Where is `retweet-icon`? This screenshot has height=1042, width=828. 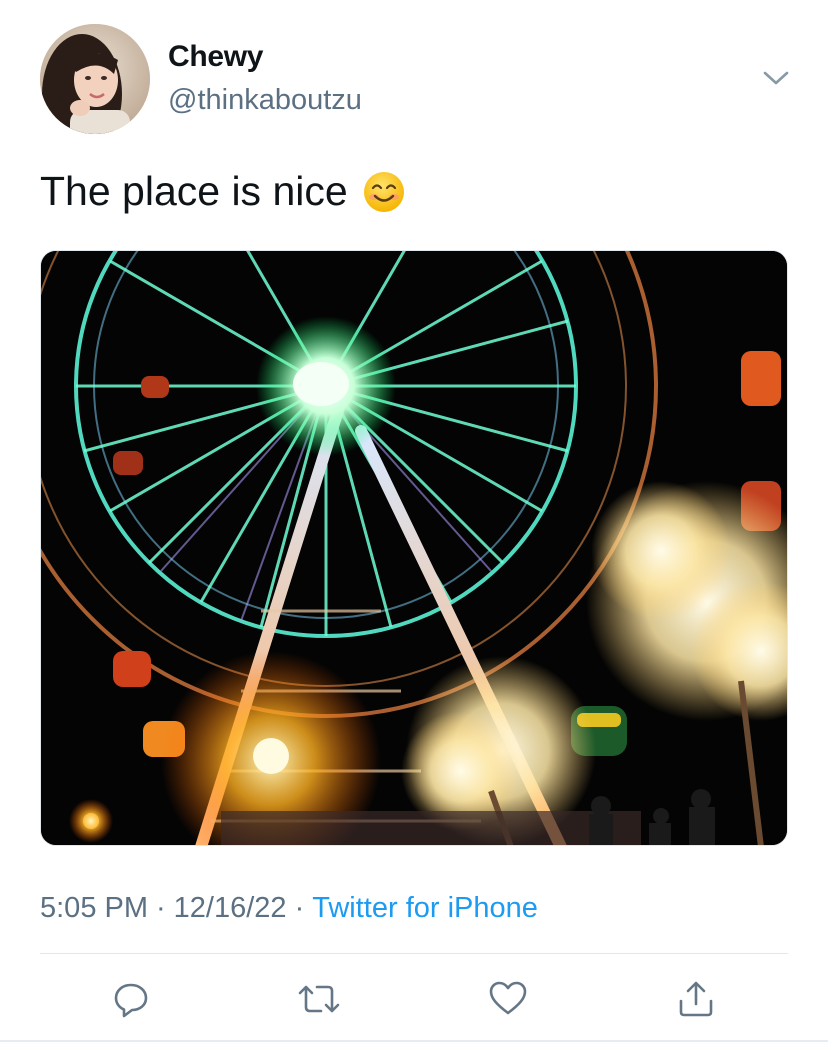 retweet-icon is located at coordinates (319, 999).